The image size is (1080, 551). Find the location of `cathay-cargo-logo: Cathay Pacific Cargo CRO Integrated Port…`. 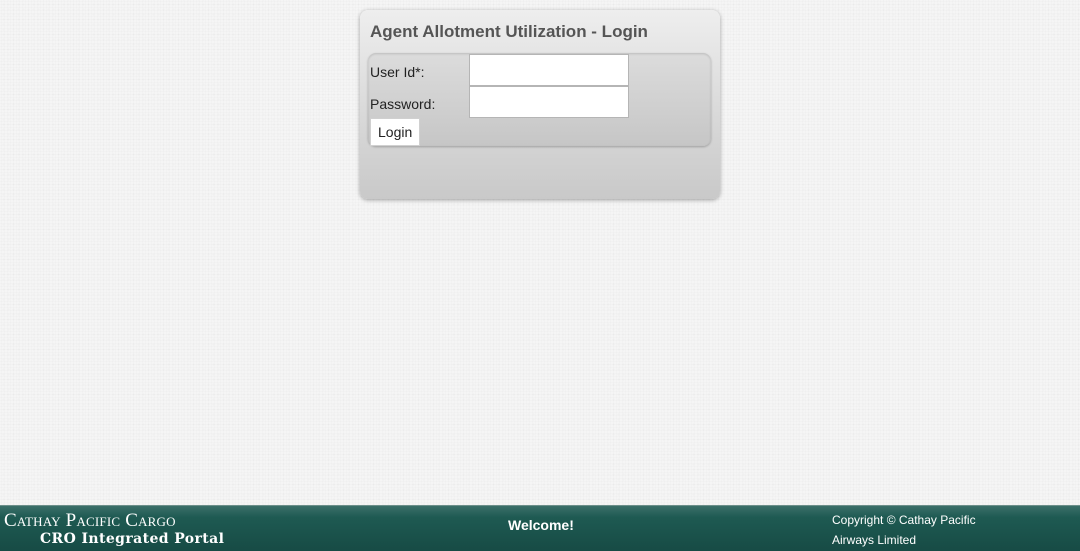

cathay-cargo-logo: Cathay Pacific Cargo CRO Integrated Port… is located at coordinates (124, 530).